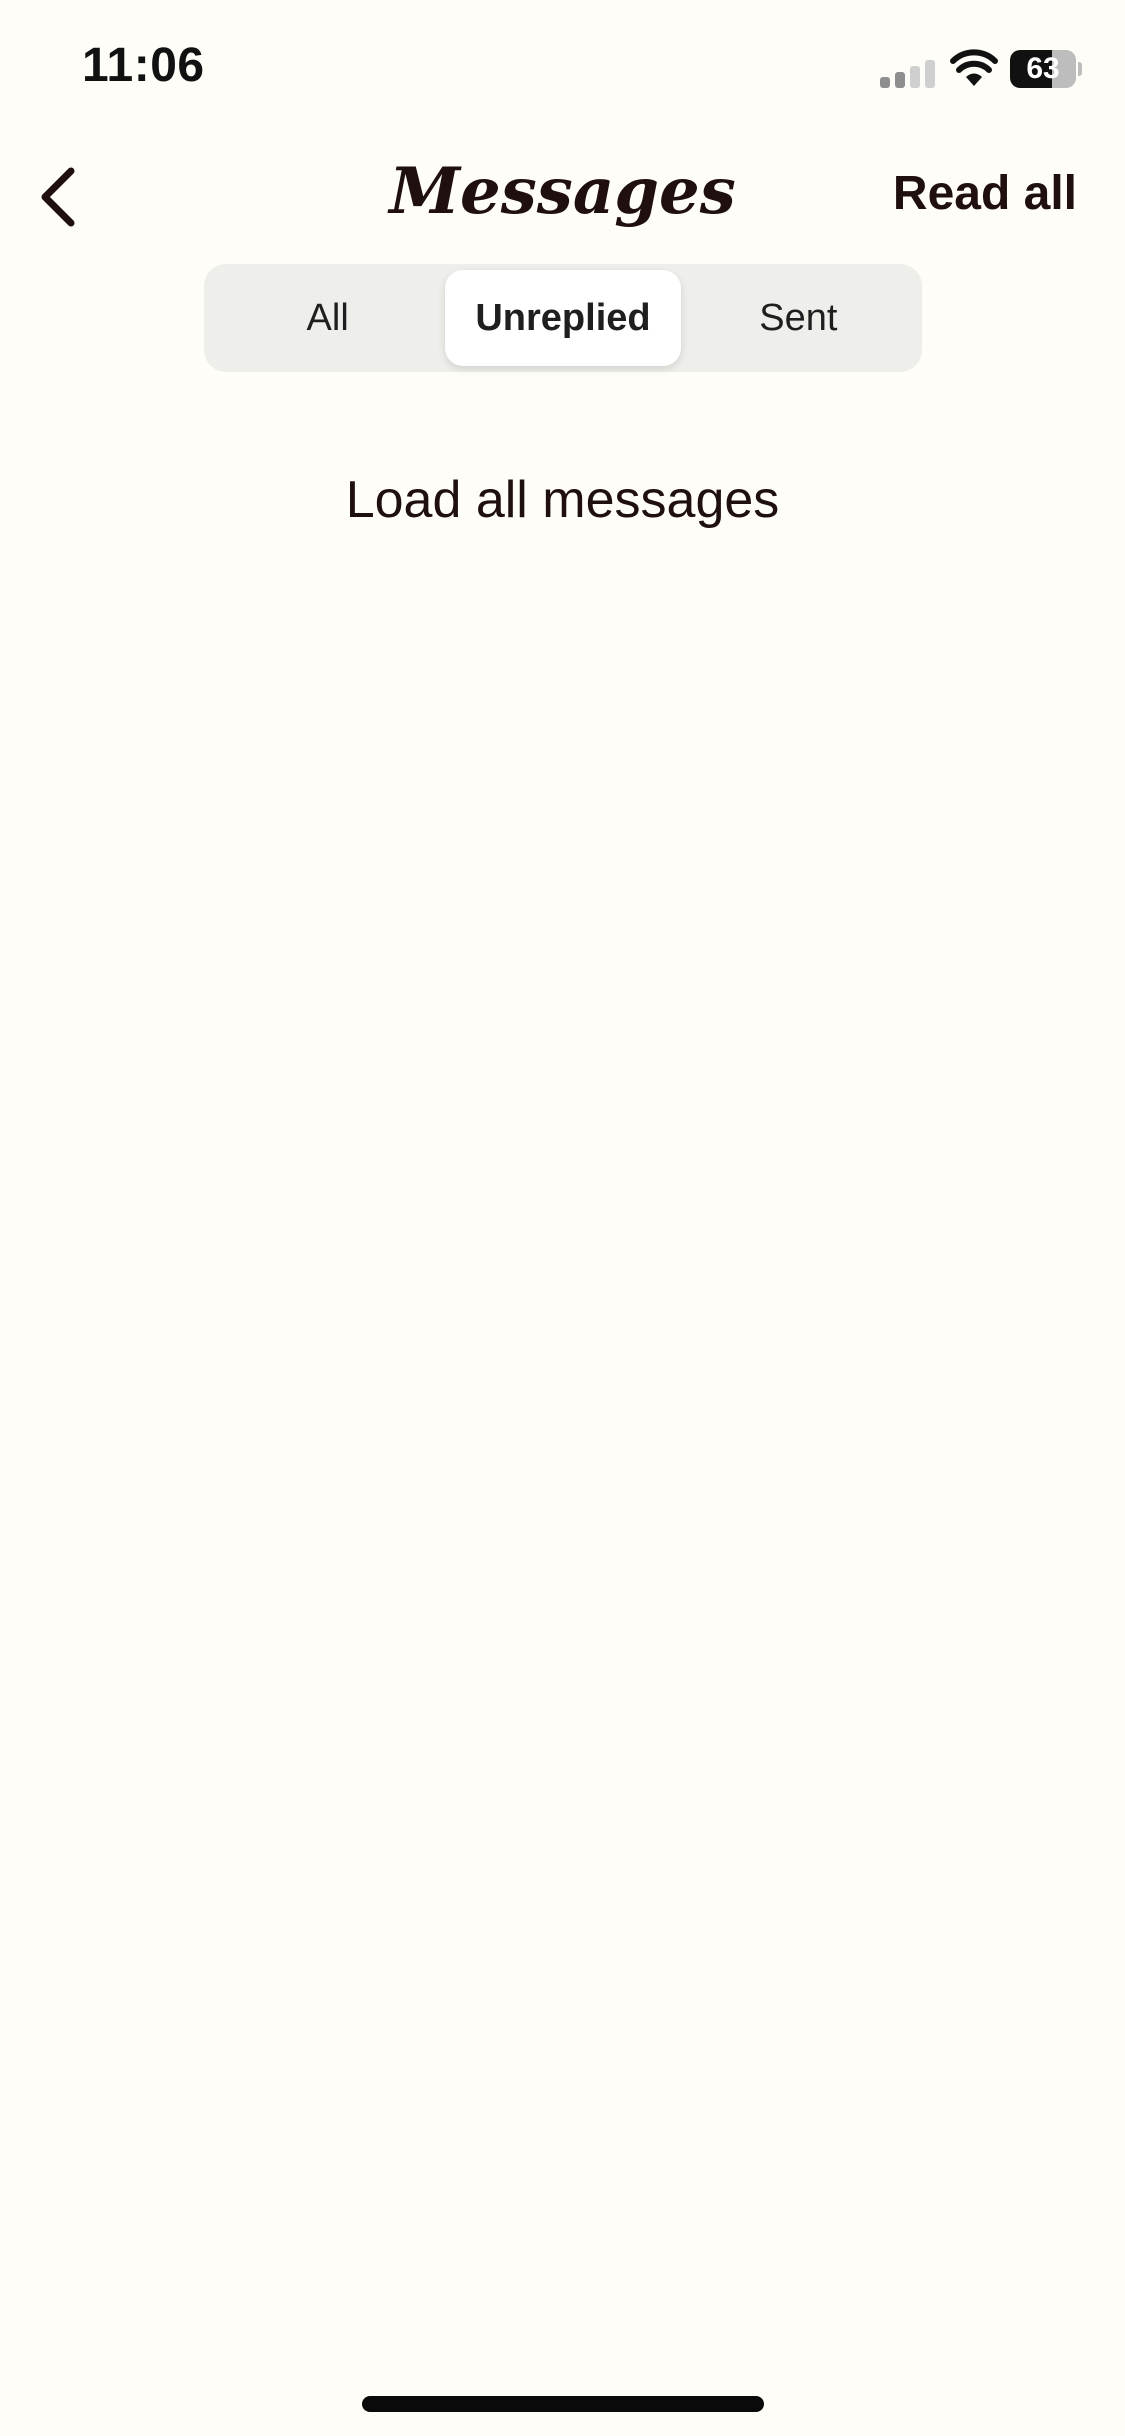 The height and width of the screenshot is (2436, 1125). I want to click on battery-icon: 63, so click(1046, 69).